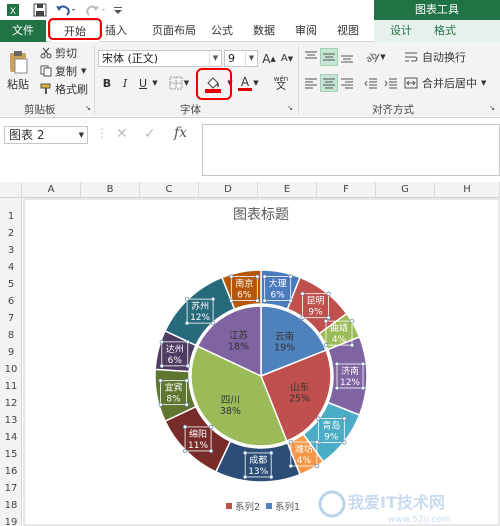 The width and height of the screenshot is (500, 526). What do you see at coordinates (150, 134) in the screenshot?
I see `enter-icon: ✓` at bounding box center [150, 134].